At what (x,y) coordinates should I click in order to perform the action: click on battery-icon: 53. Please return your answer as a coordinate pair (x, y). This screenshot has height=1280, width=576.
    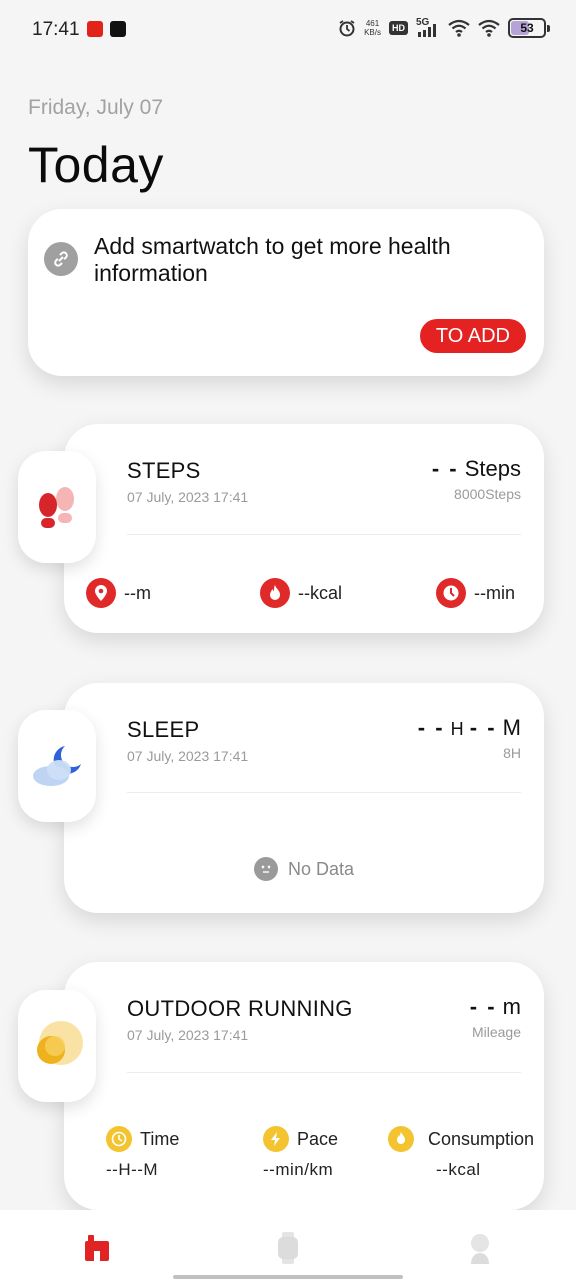
    Looking at the image, I should click on (529, 28).